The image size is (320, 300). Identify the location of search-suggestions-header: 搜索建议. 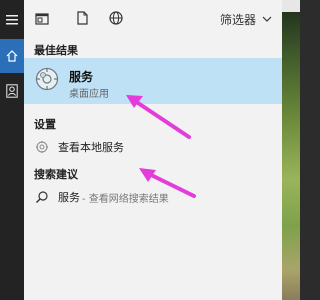
(56, 174).